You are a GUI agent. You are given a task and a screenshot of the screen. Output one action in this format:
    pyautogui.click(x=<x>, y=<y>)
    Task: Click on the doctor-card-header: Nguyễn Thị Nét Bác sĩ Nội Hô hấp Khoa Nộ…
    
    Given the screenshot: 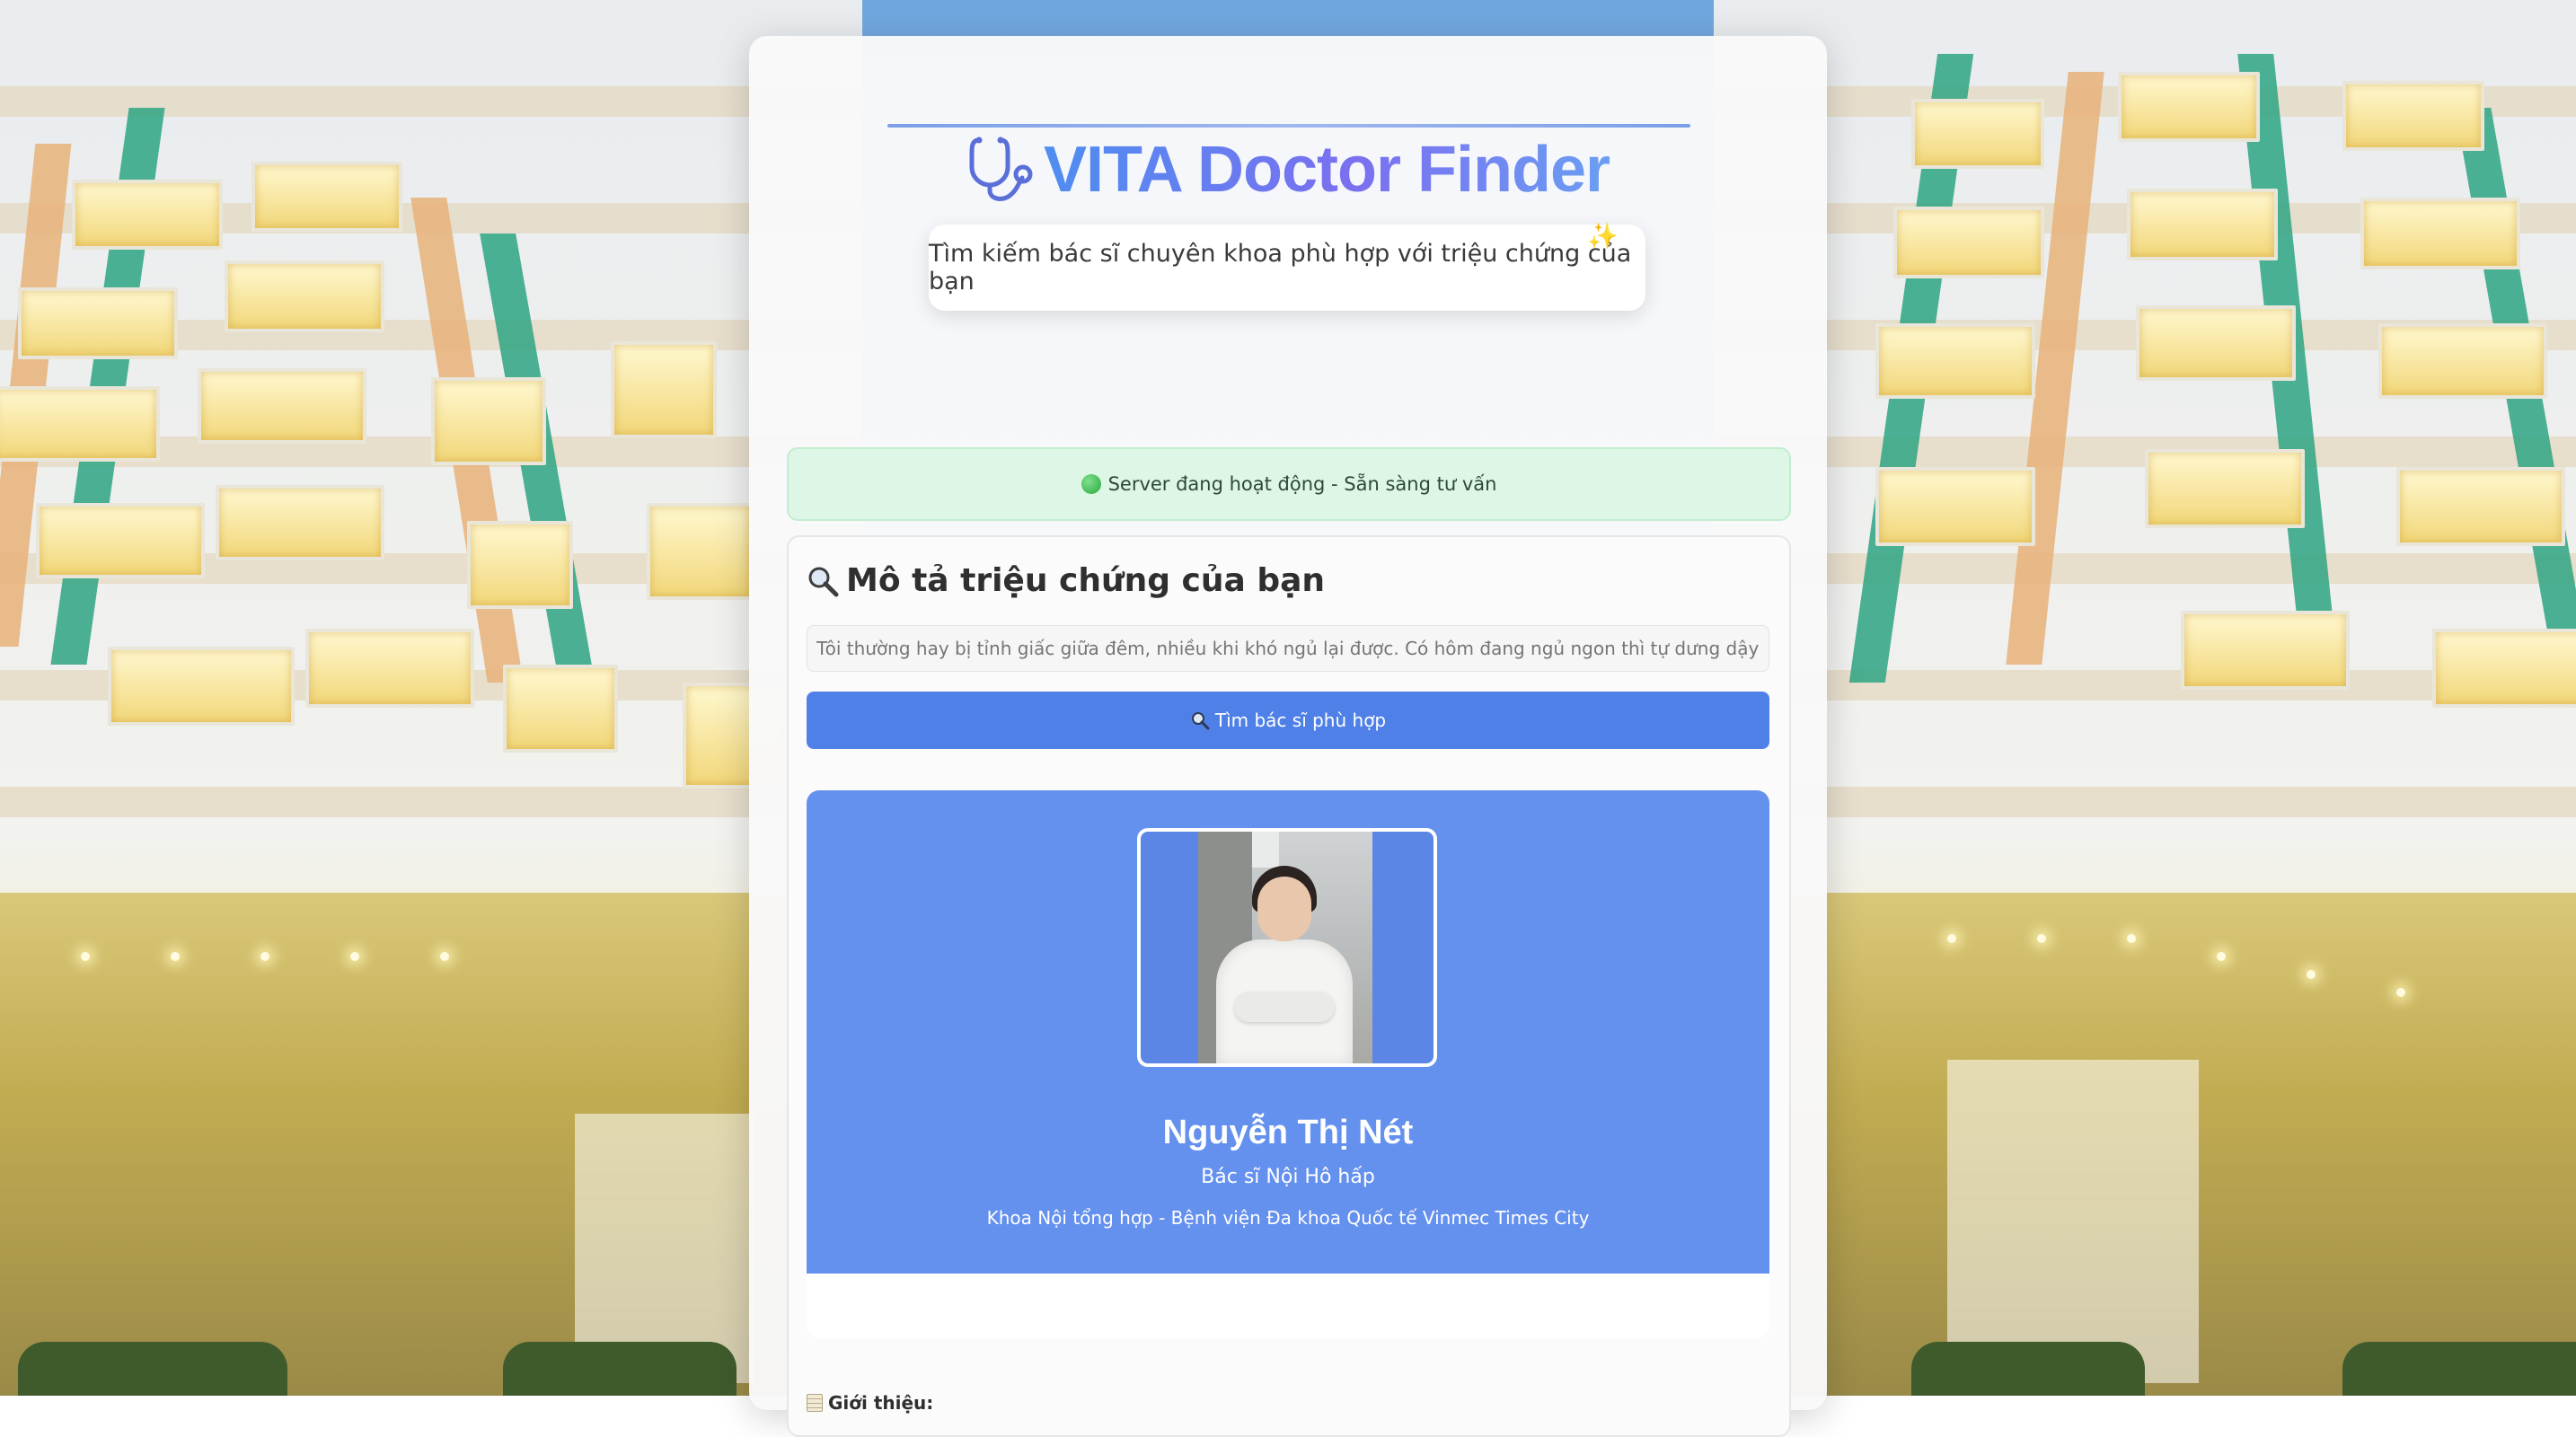 What is the action you would take?
    pyautogui.click(x=1288, y=1032)
    